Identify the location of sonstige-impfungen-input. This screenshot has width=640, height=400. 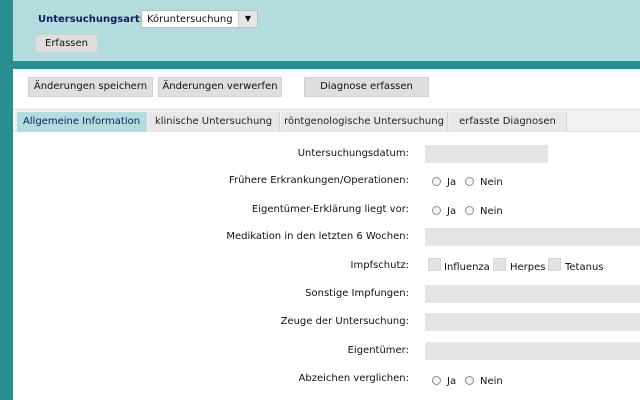
(532, 294).